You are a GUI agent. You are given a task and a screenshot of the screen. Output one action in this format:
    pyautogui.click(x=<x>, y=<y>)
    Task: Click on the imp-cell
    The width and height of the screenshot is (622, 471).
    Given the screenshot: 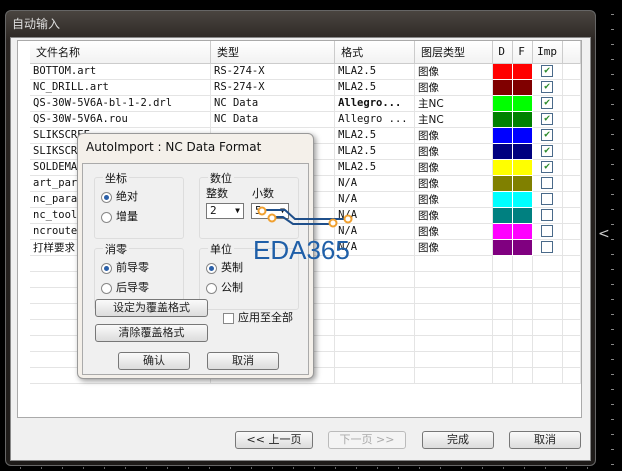 What is the action you would take?
    pyautogui.click(x=548, y=247)
    